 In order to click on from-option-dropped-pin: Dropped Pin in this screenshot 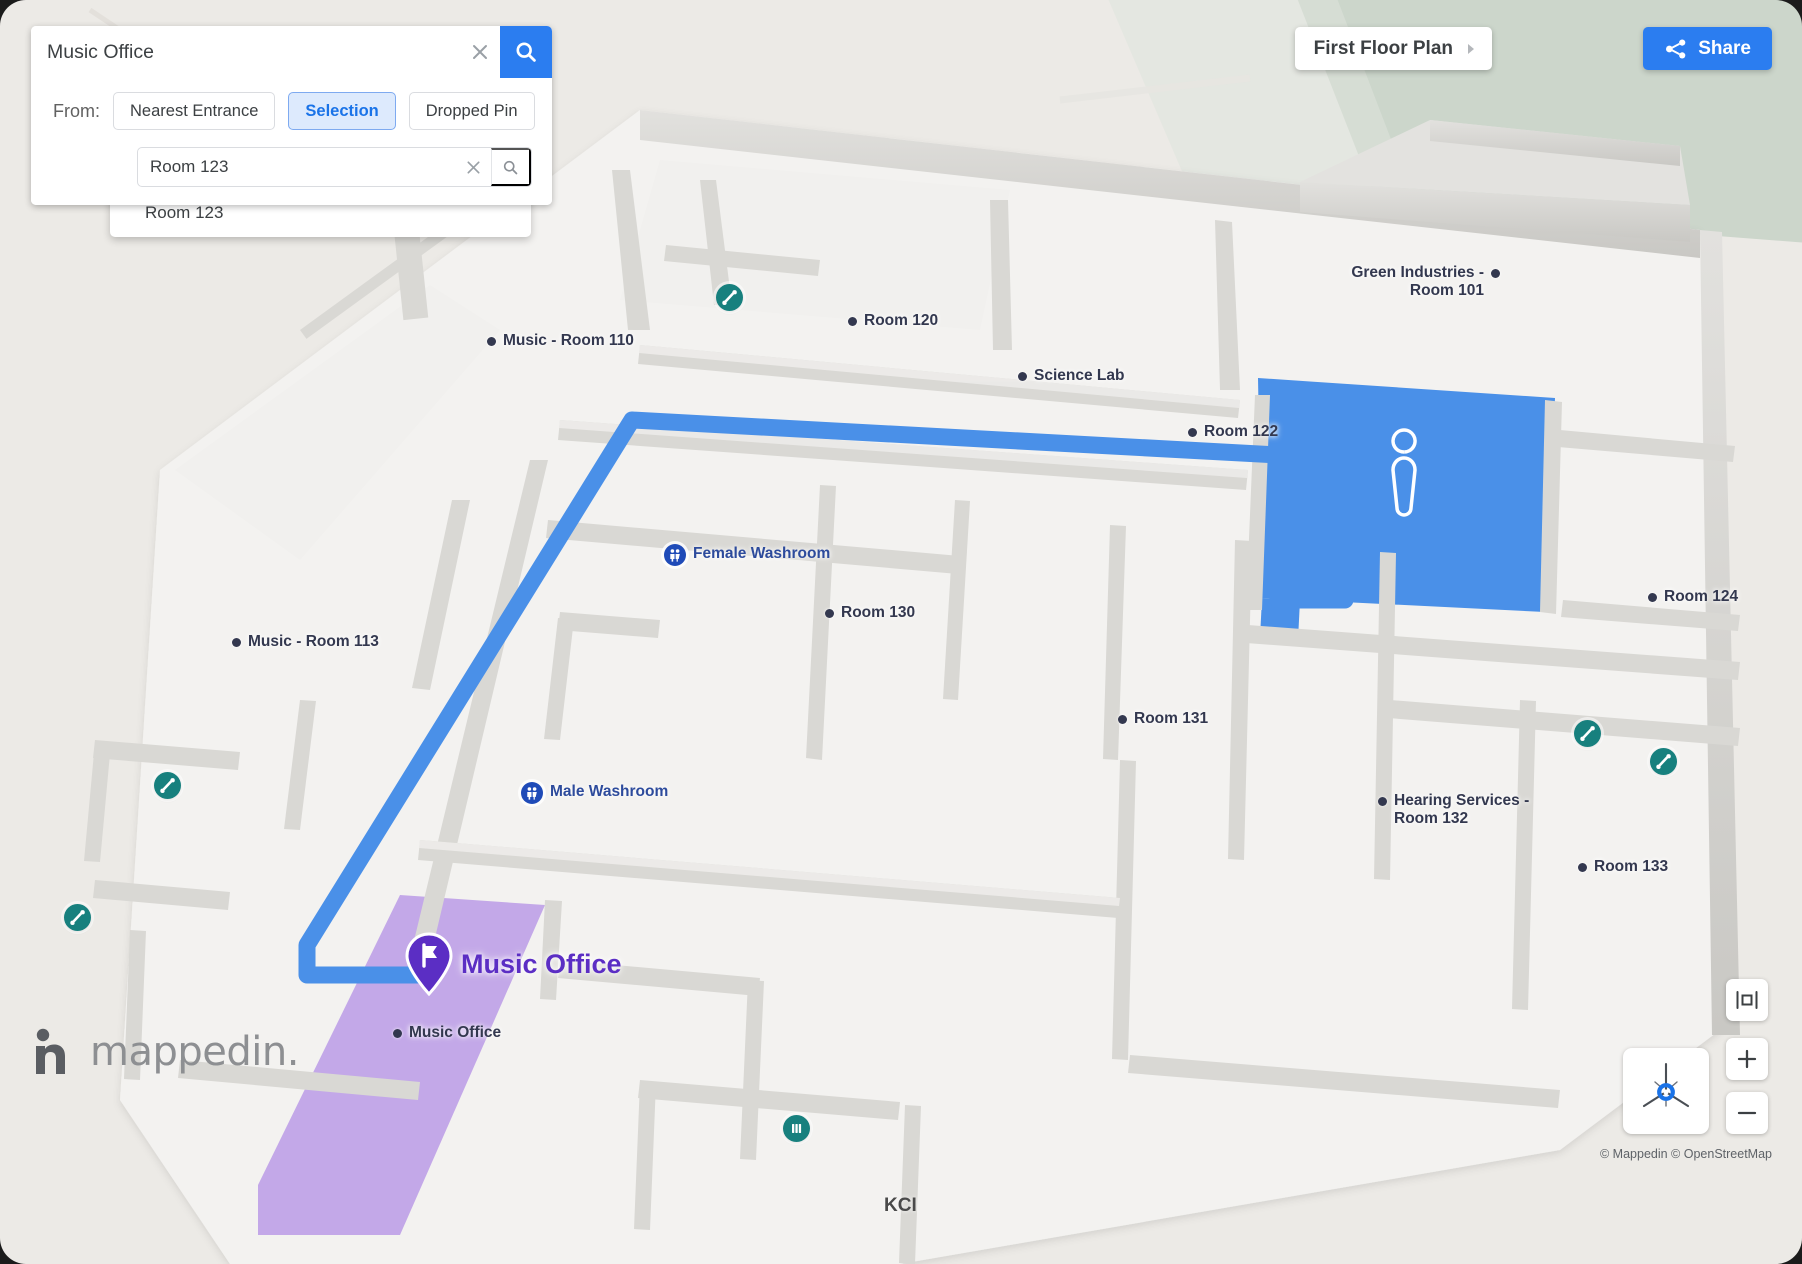, I will do `click(471, 111)`.